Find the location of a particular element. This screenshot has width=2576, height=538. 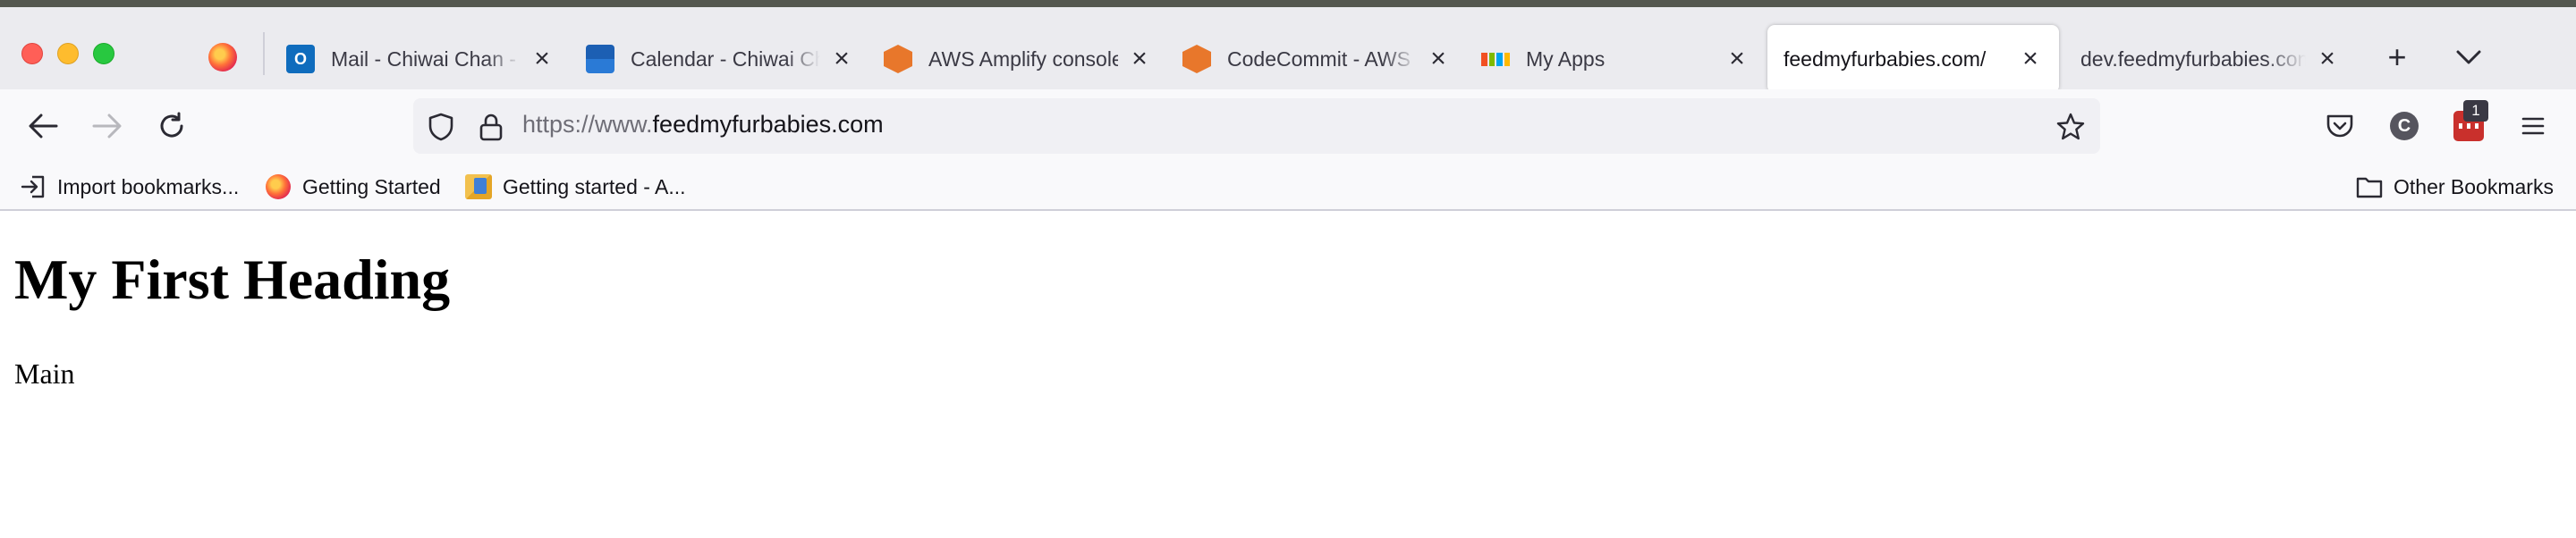

microsoft-icon is located at coordinates (1495, 59).